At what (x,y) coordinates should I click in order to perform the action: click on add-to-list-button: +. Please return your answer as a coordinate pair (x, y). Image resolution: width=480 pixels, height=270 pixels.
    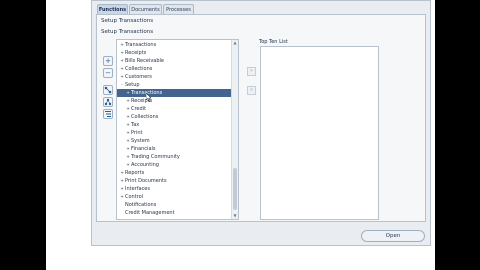
    Looking at the image, I should click on (108, 61).